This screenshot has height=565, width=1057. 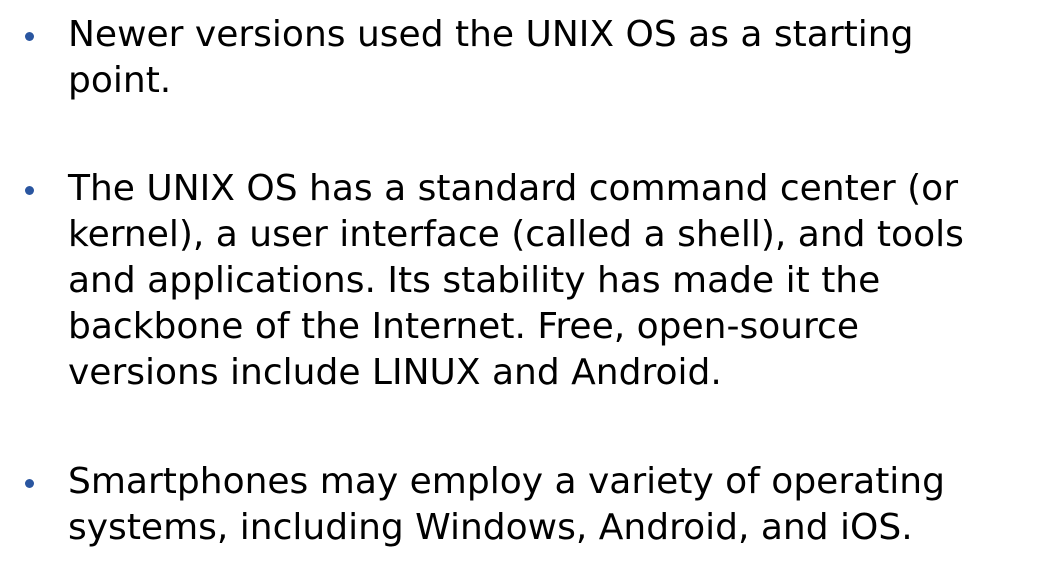 What do you see at coordinates (120, 80) in the screenshot?
I see `text-line: point.` at bounding box center [120, 80].